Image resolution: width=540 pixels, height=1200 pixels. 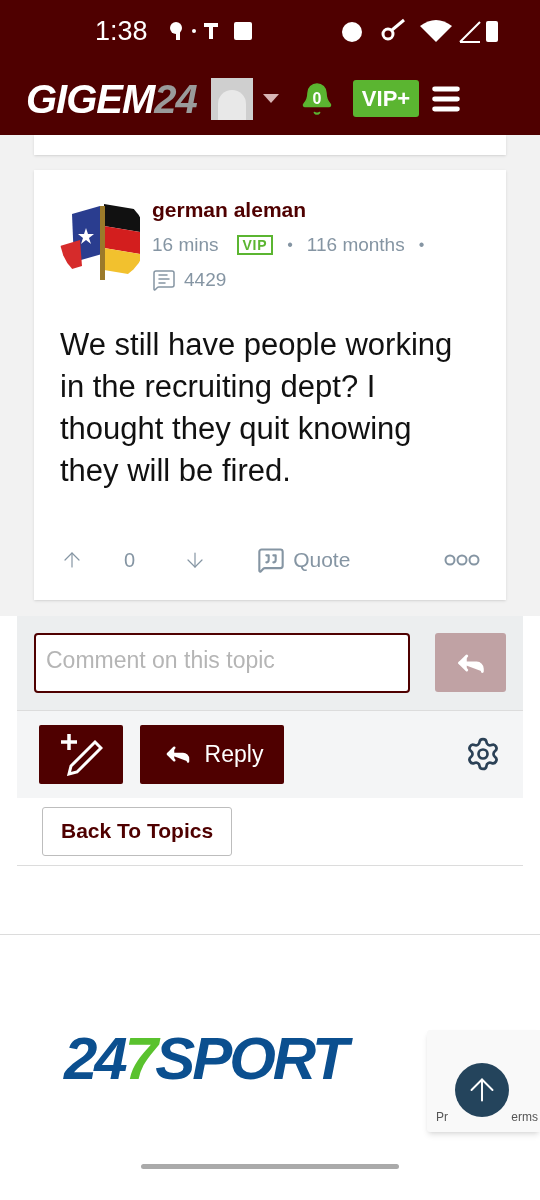 What do you see at coordinates (210, 1059) in the screenshot?
I see `footer-logo: 247SPORT` at bounding box center [210, 1059].